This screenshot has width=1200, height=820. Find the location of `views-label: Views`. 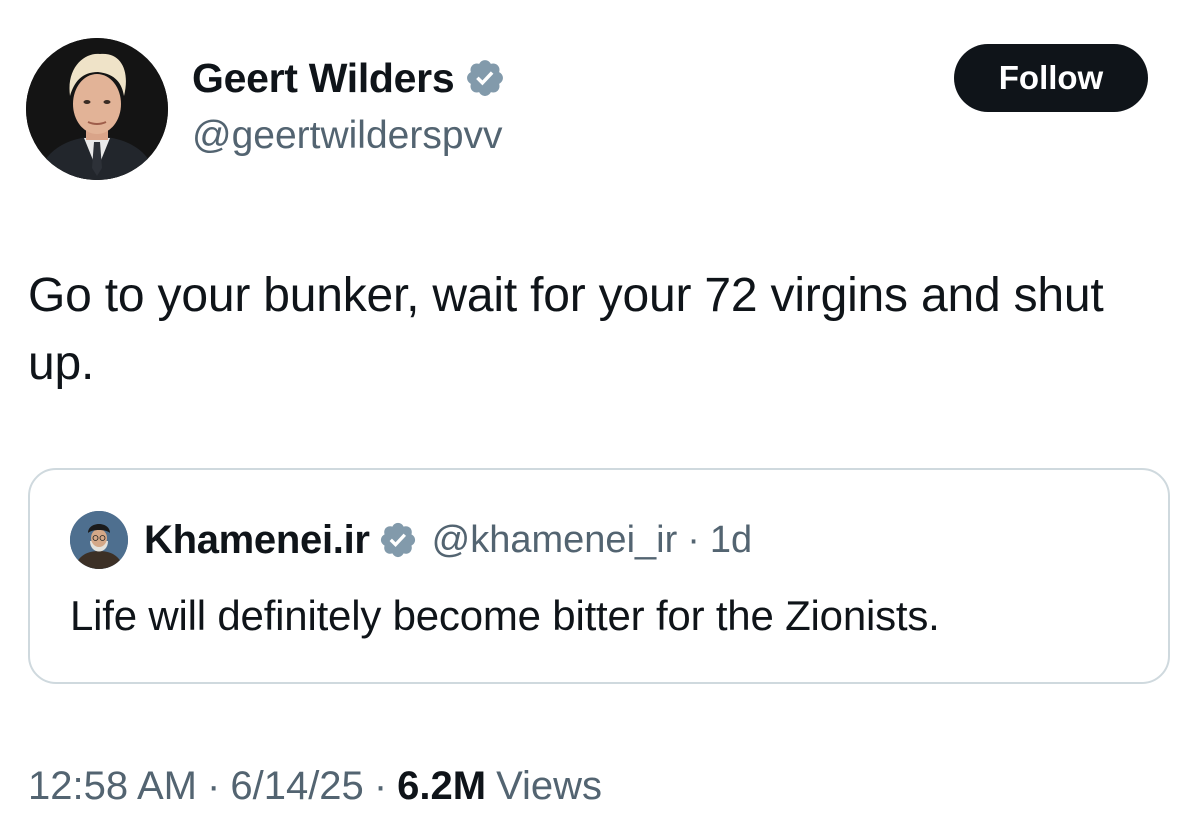

views-label: Views is located at coordinates (549, 786).